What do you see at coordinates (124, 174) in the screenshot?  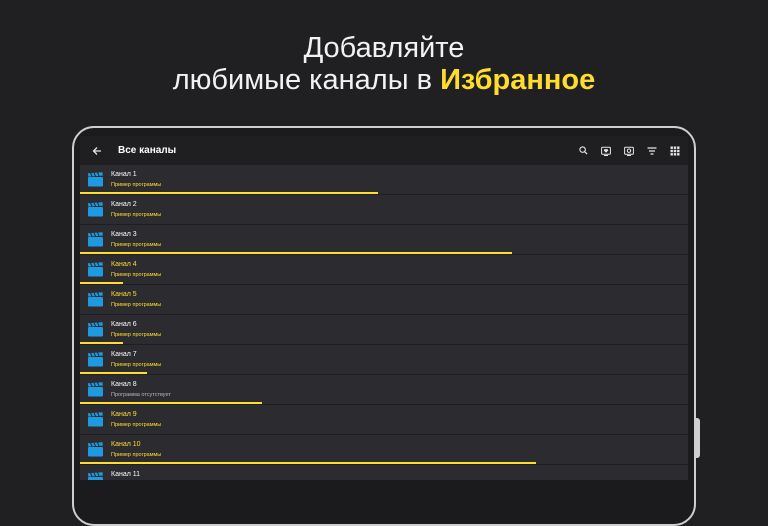 I see `channel-name: Канал 1` at bounding box center [124, 174].